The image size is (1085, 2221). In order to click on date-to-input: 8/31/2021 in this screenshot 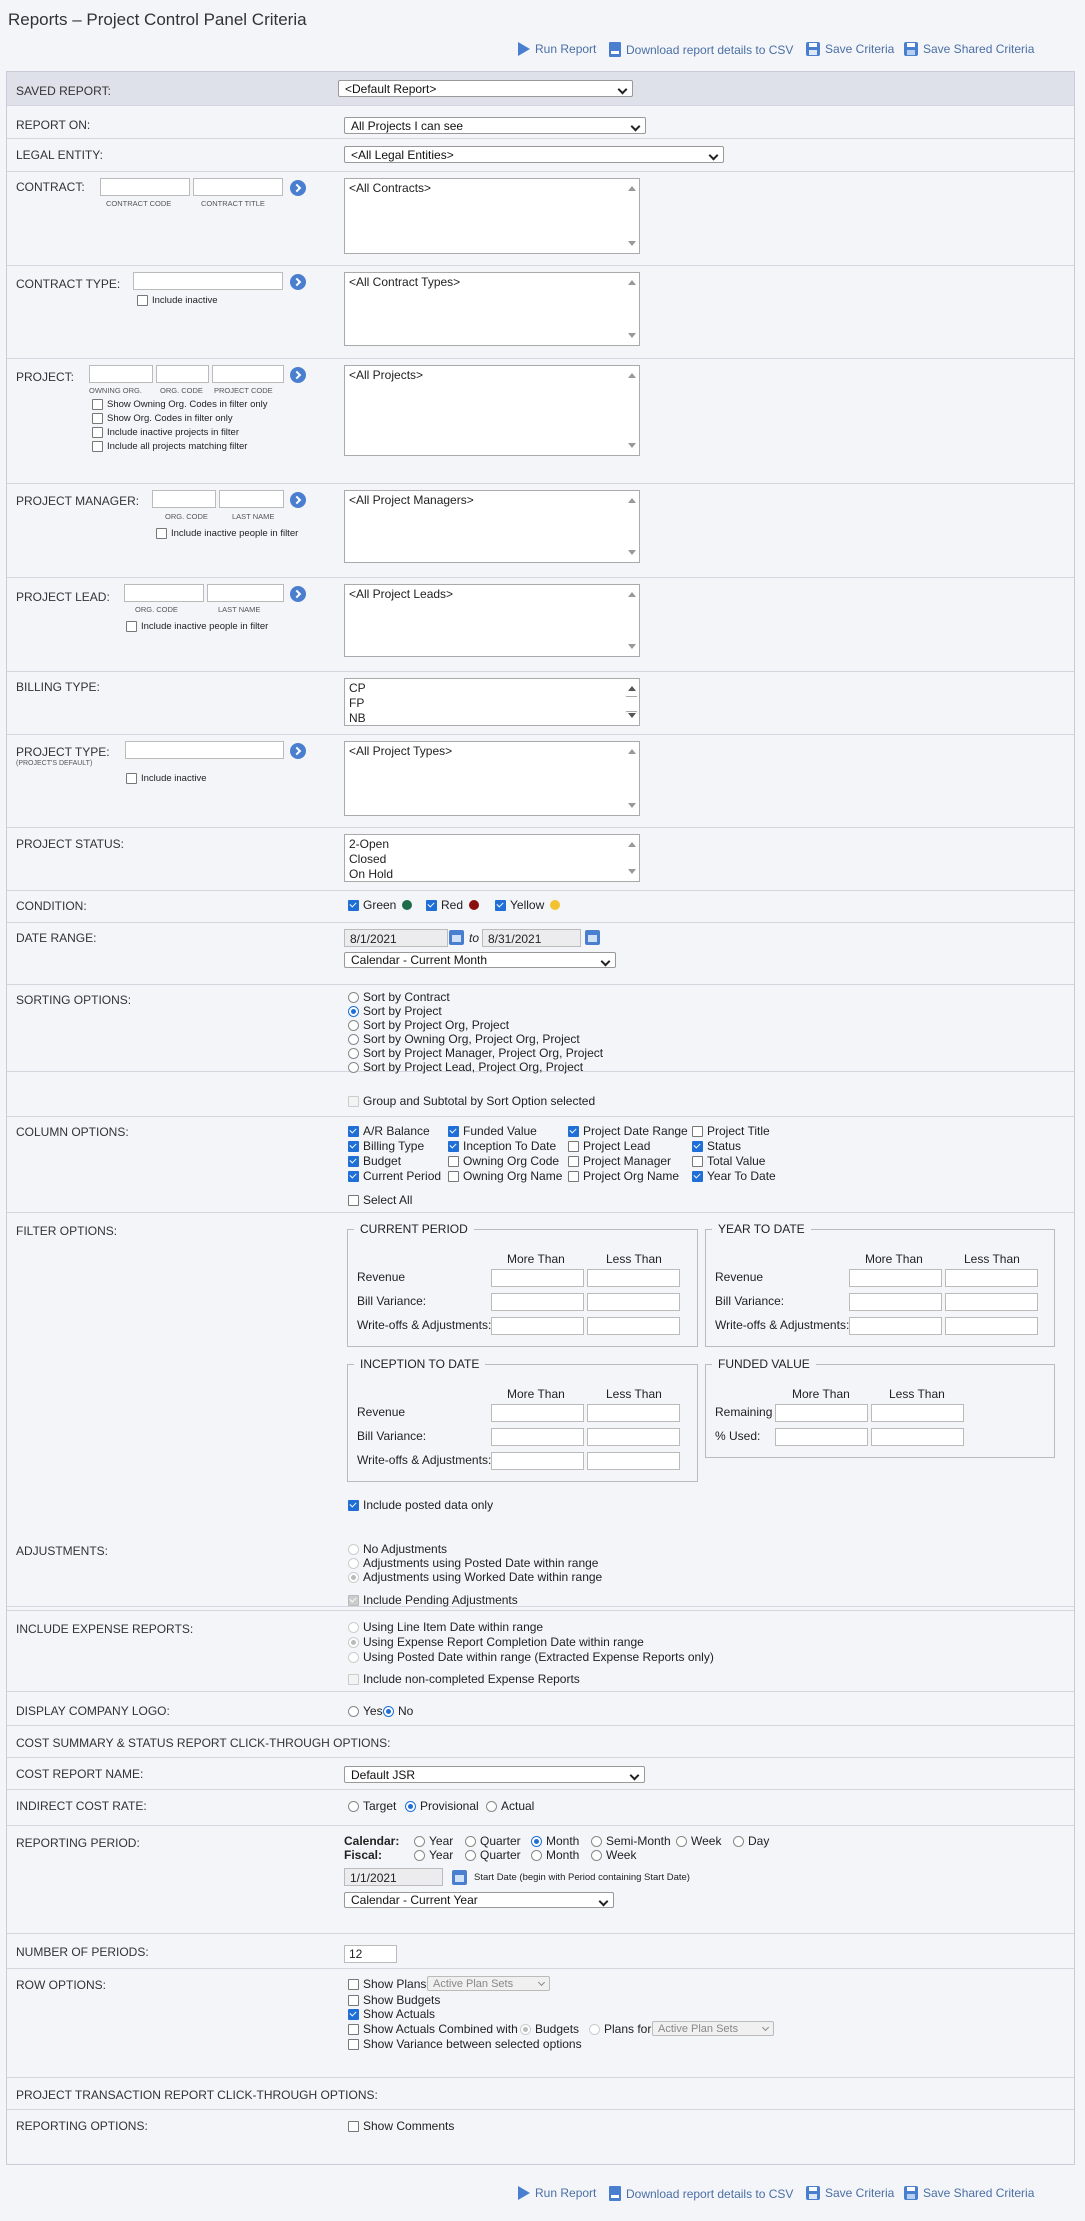, I will do `click(531, 938)`.